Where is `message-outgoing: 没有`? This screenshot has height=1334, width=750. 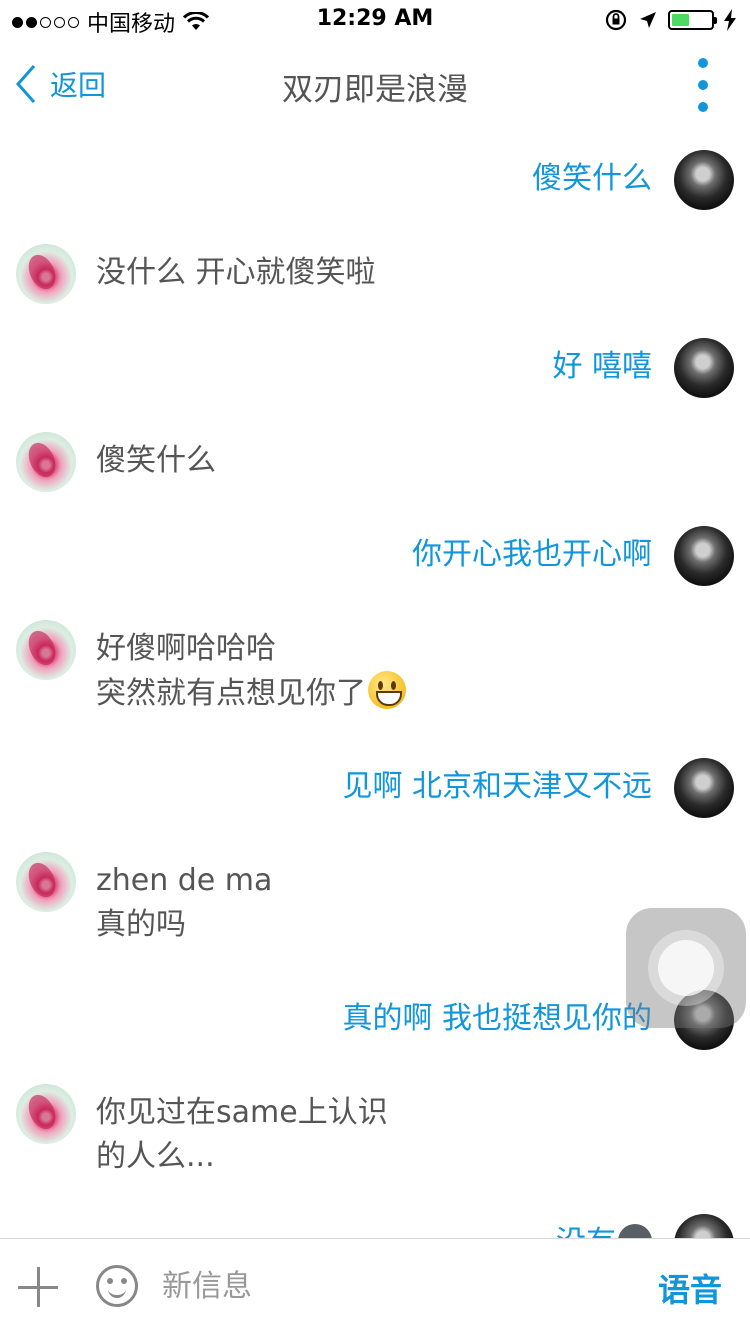 message-outgoing: 没有 is located at coordinates (375, 1226).